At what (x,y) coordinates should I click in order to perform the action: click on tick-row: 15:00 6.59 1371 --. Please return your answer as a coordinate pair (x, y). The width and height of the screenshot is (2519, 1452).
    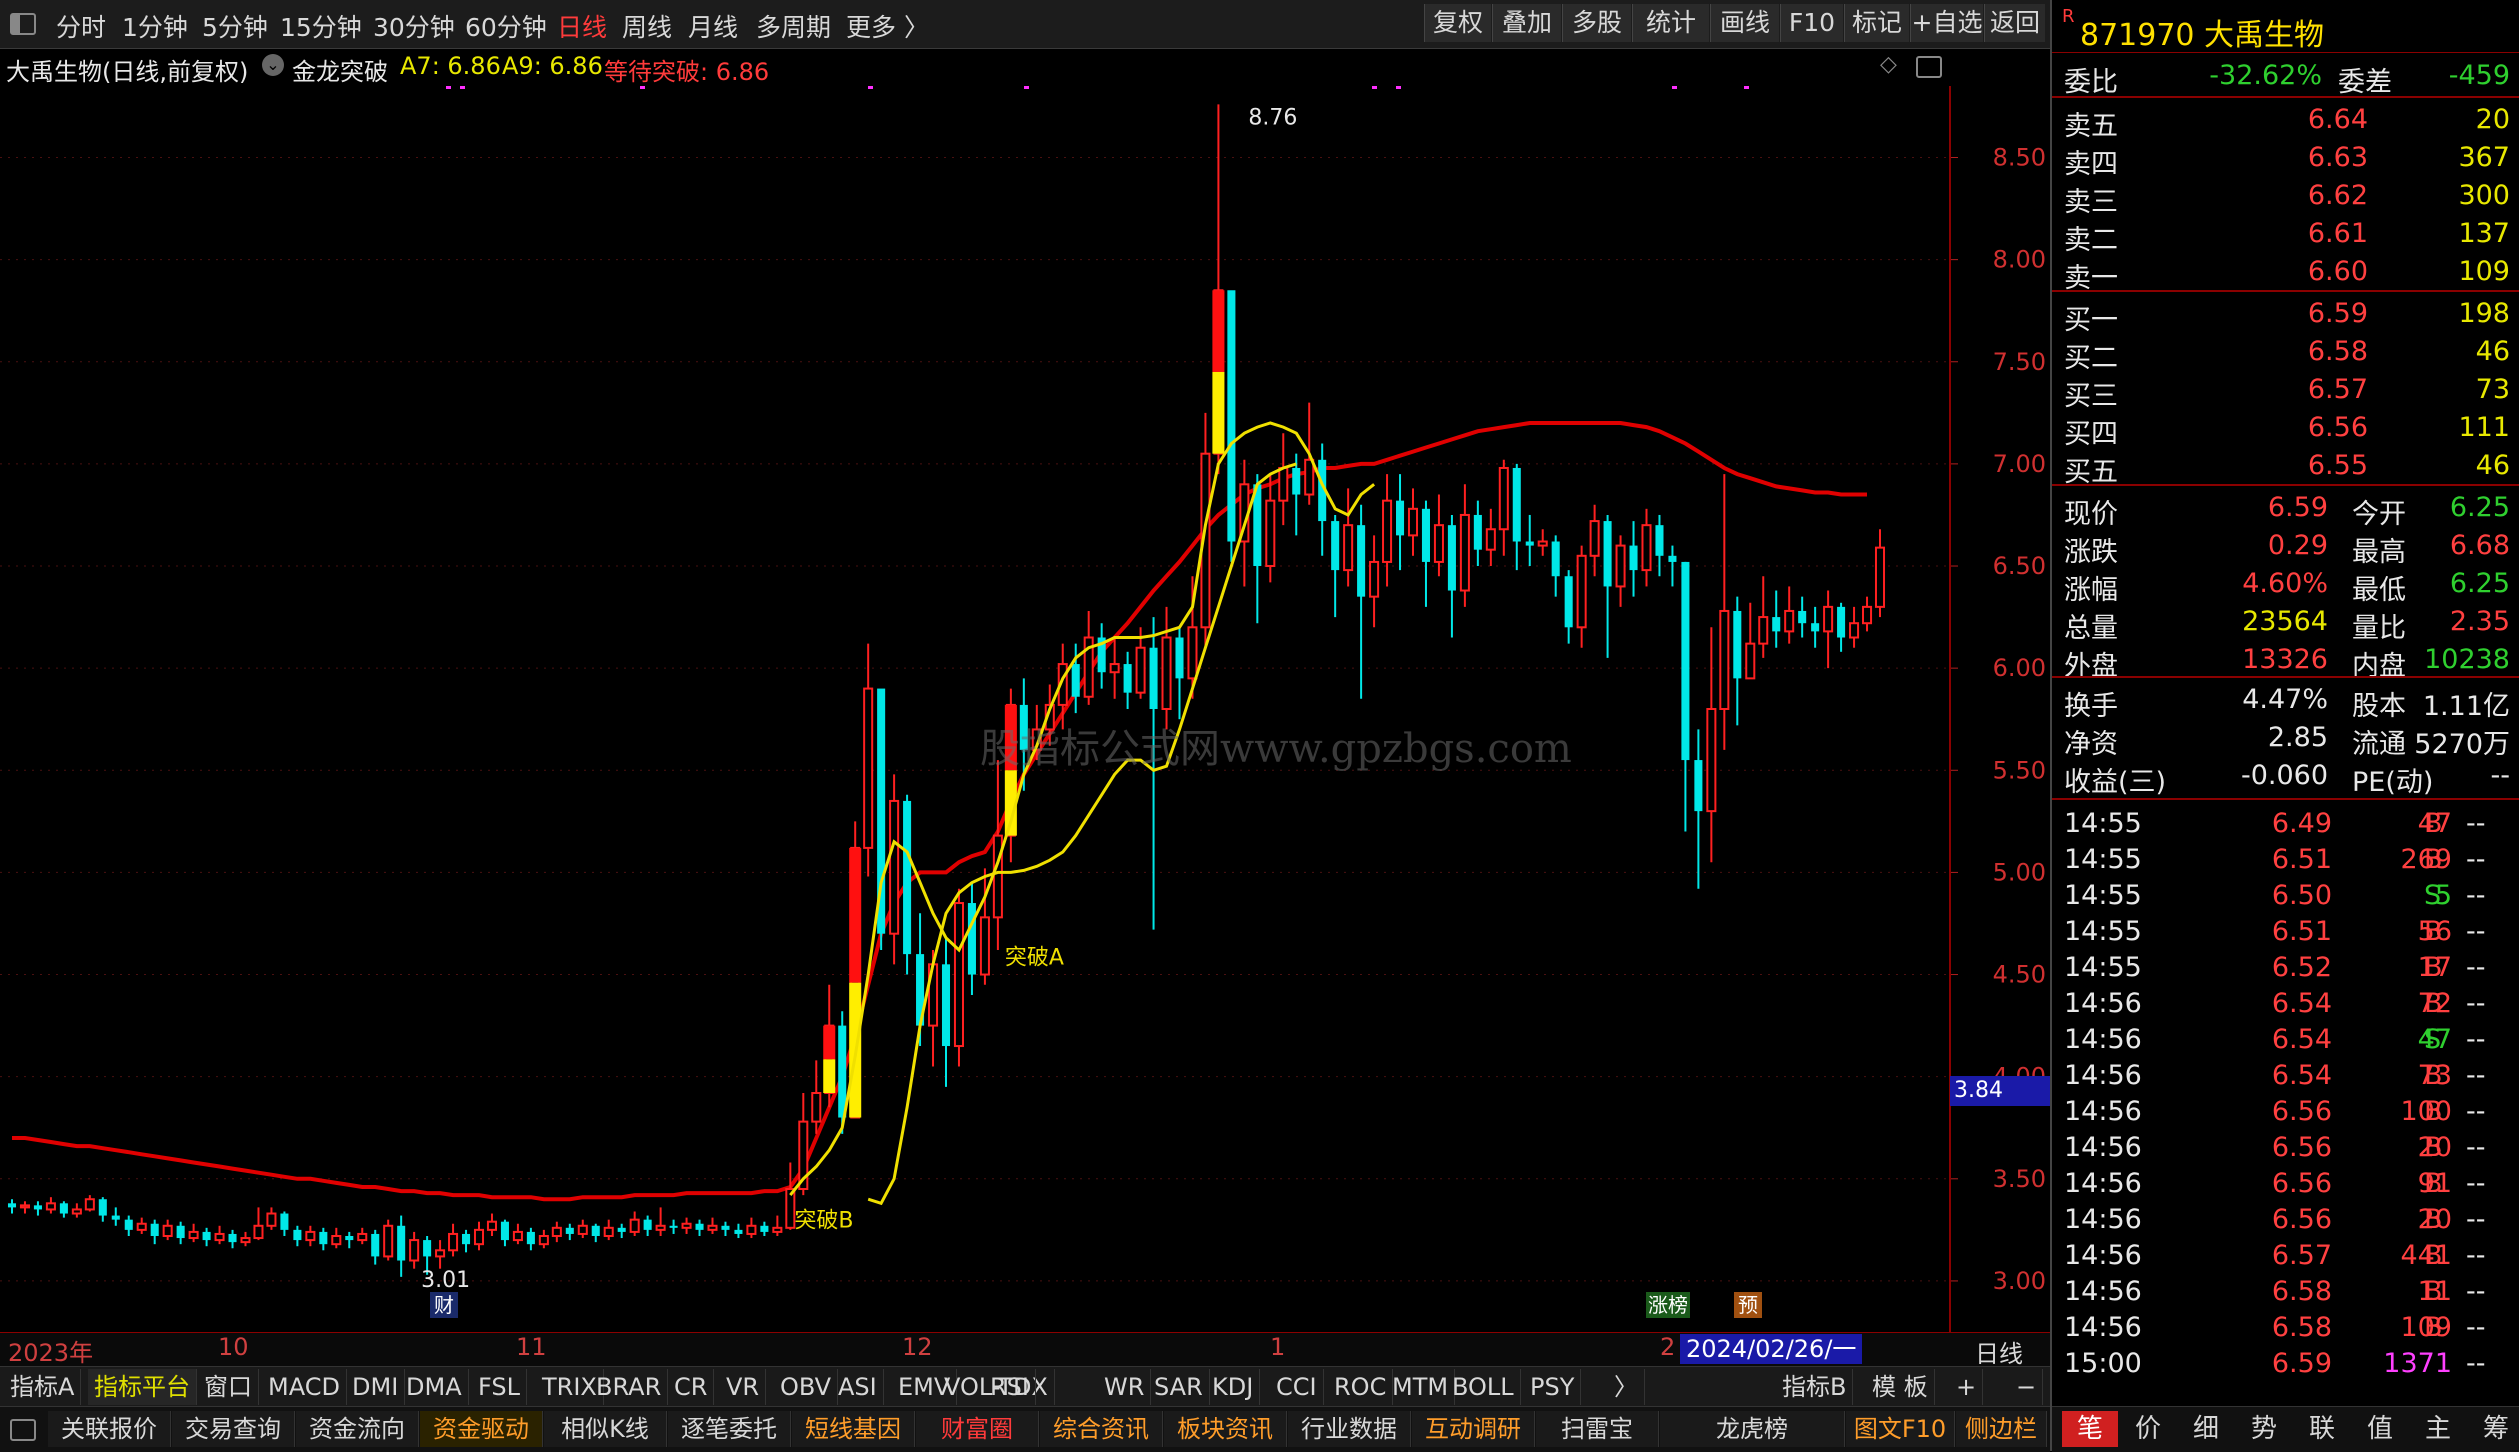
    Looking at the image, I should click on (2285, 1362).